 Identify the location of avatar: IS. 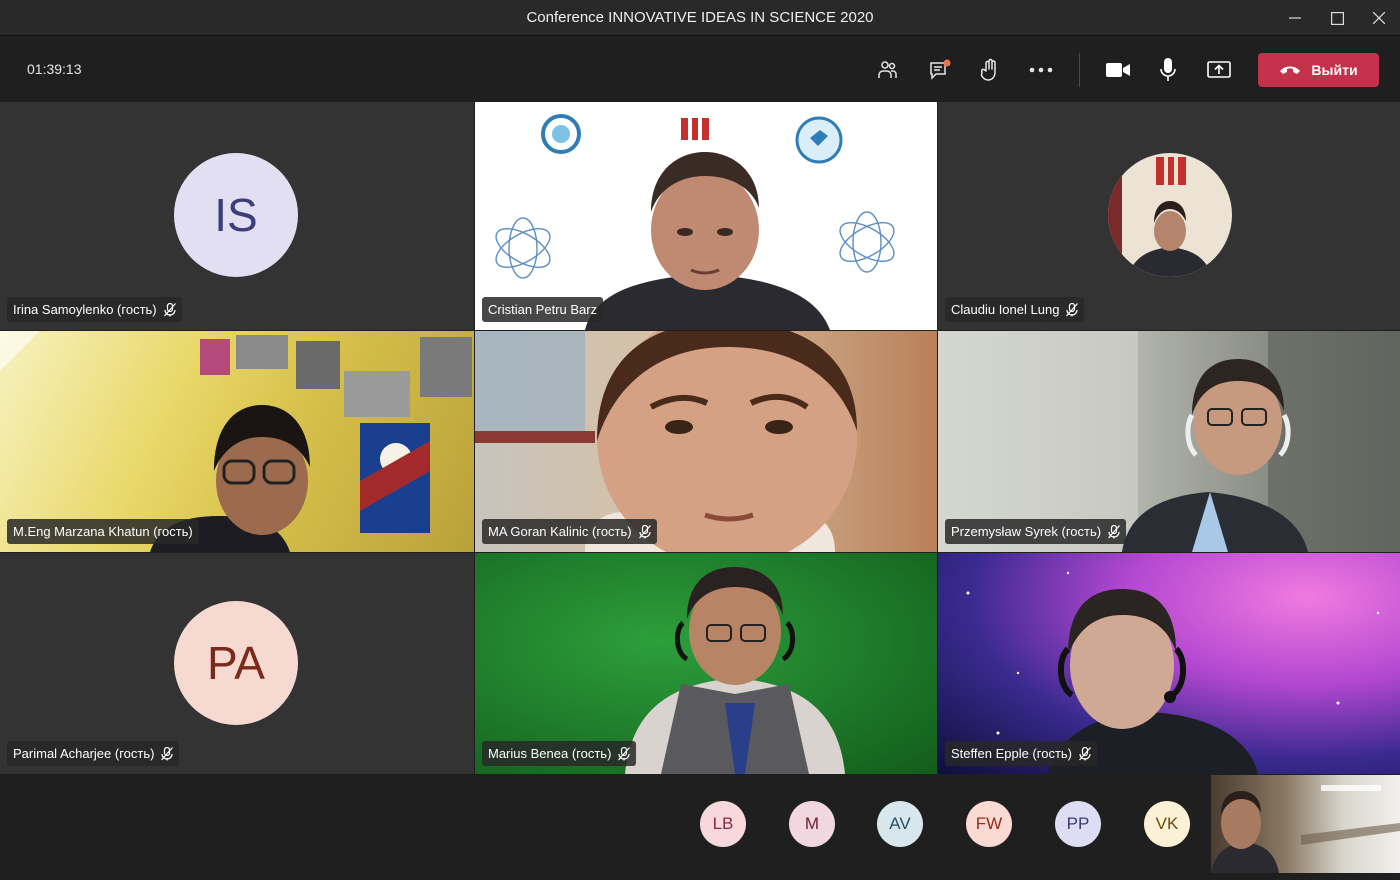
(236, 215).